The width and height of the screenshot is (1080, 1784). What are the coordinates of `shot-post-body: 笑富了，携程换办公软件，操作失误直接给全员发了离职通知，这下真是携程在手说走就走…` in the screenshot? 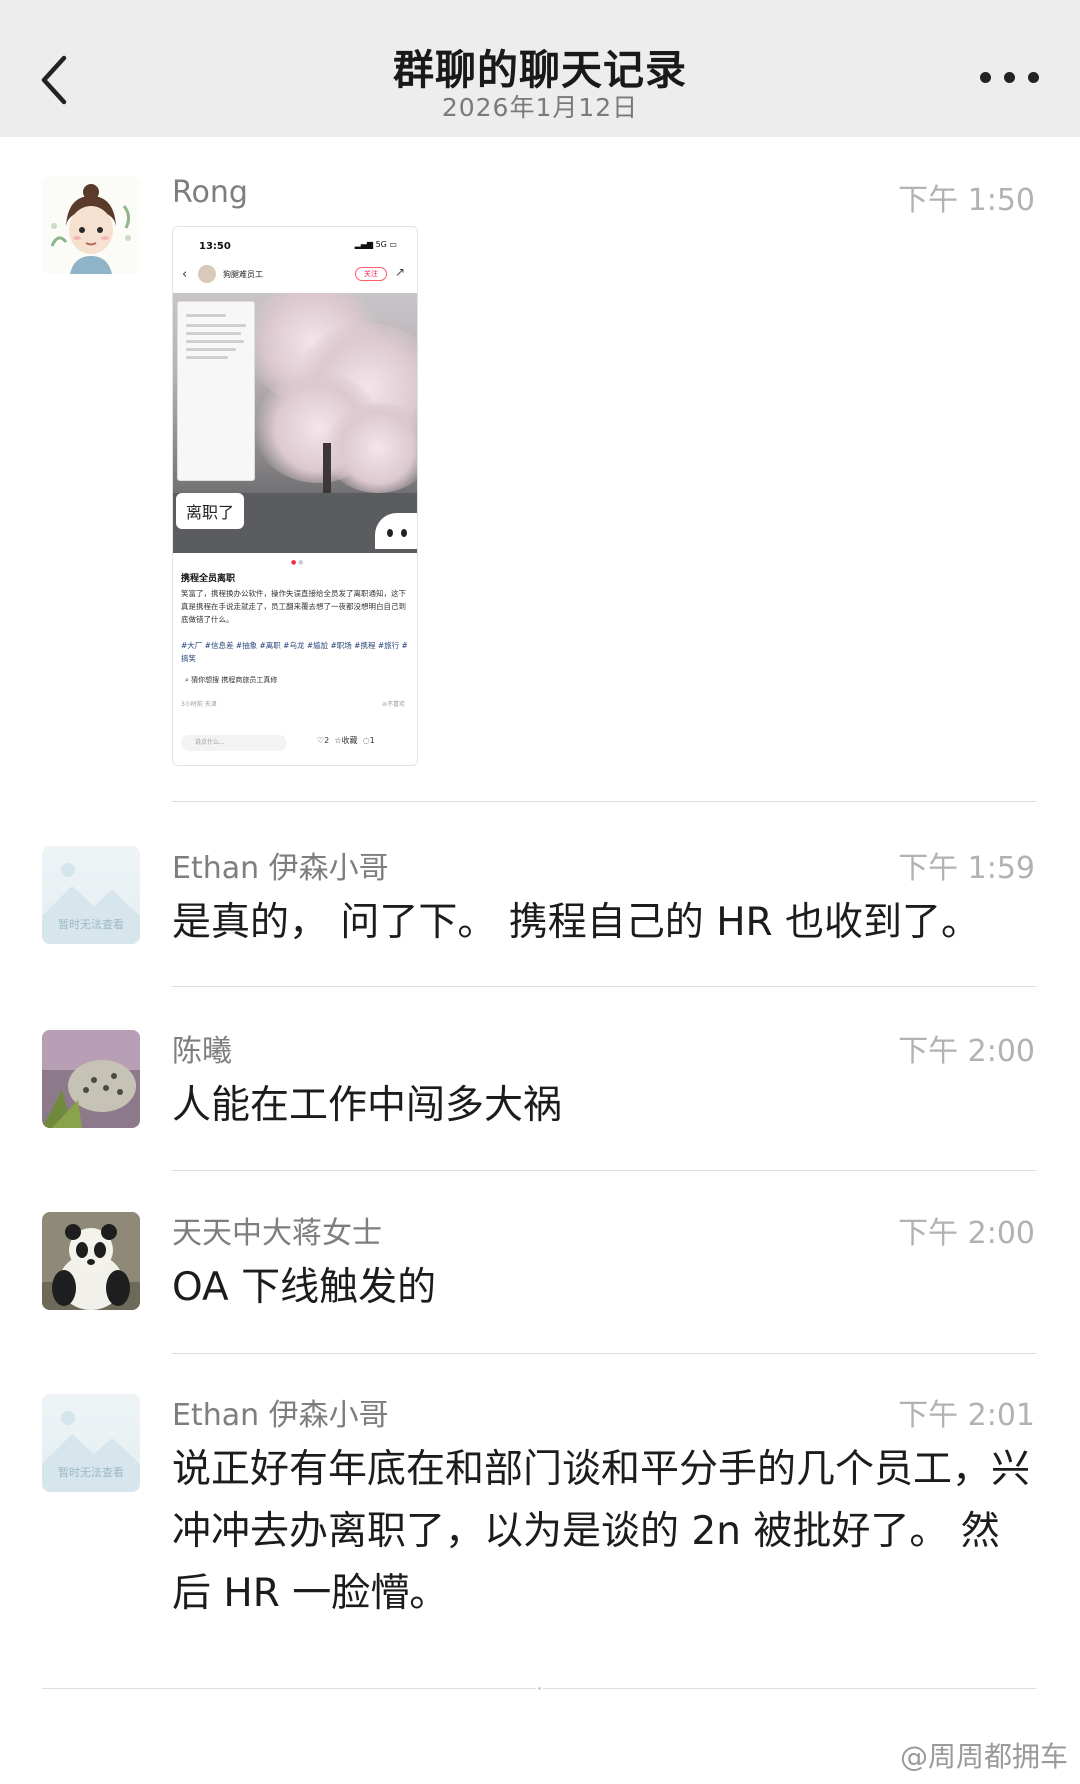 It's located at (293, 606).